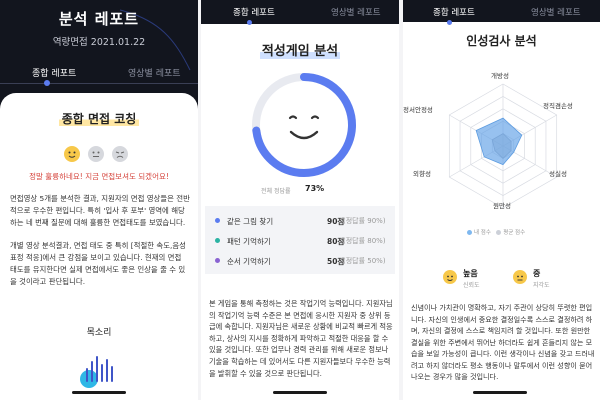  I want to click on percentile-value: 73%, so click(315, 188).